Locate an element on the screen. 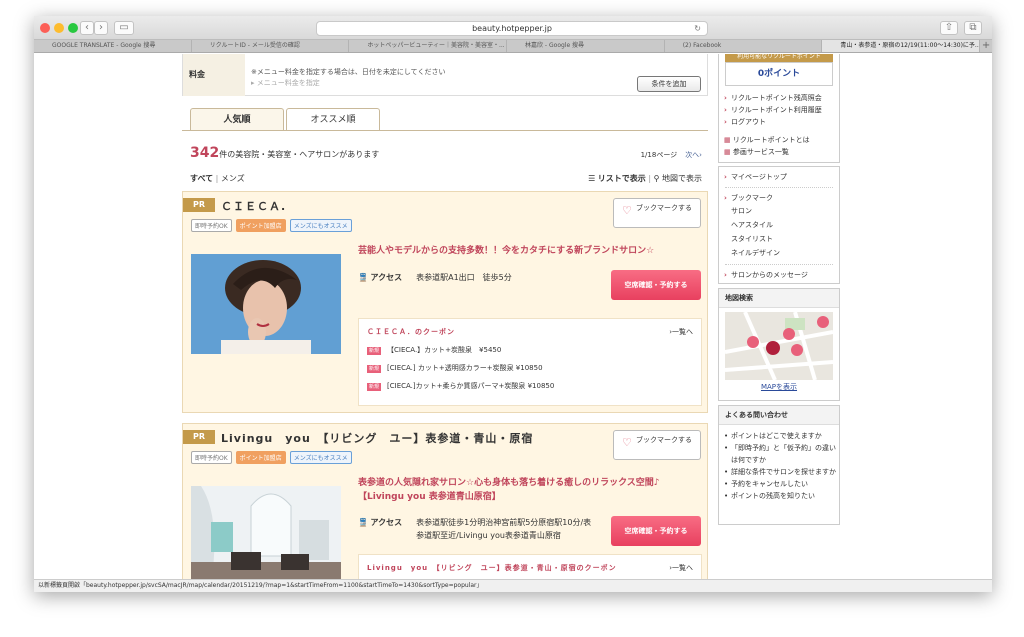  bookmark-link: ブックマーク is located at coordinates (779, 198).